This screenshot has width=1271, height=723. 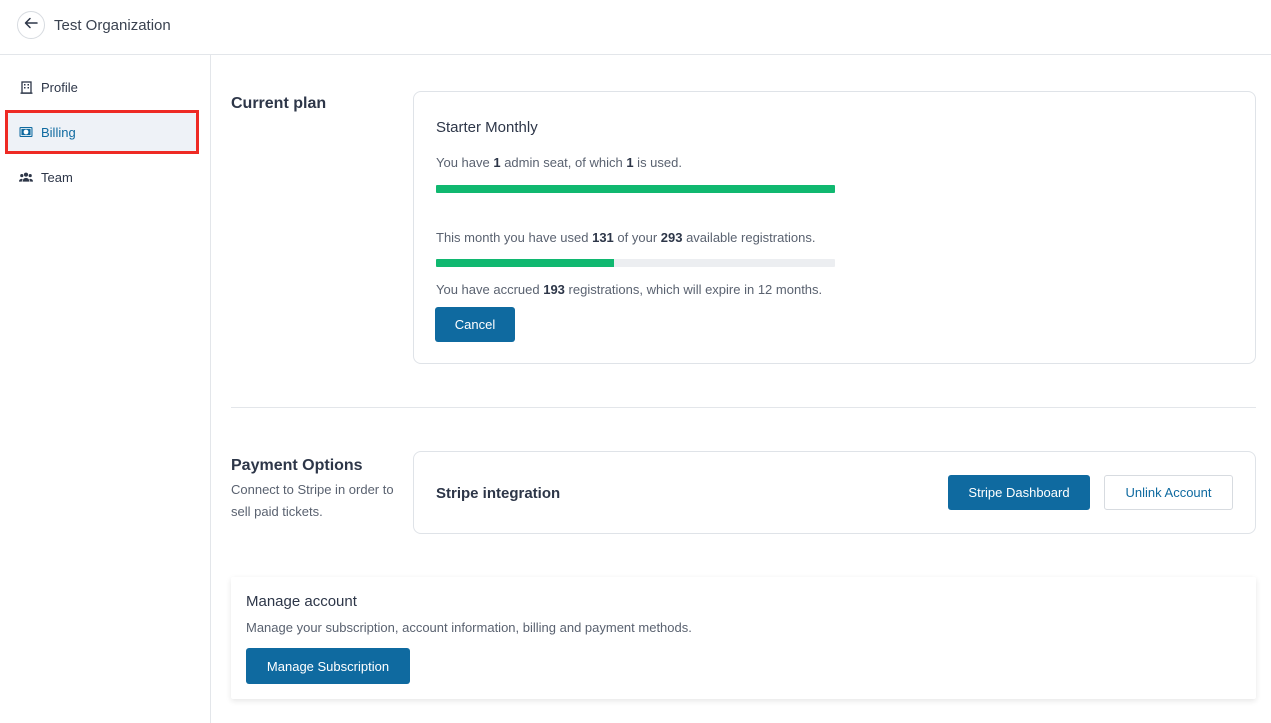 I want to click on active-item-highlight, so click(x=102, y=132).